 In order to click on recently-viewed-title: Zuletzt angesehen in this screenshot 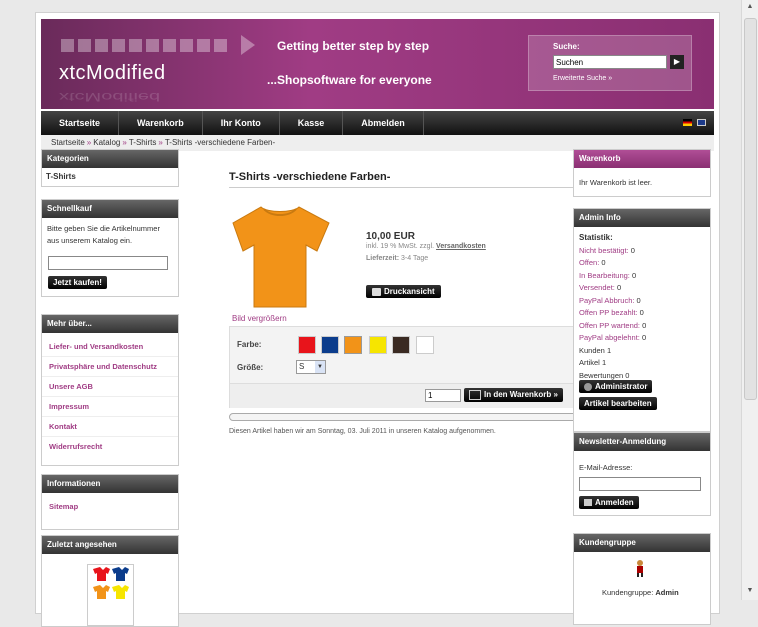, I will do `click(110, 545)`.